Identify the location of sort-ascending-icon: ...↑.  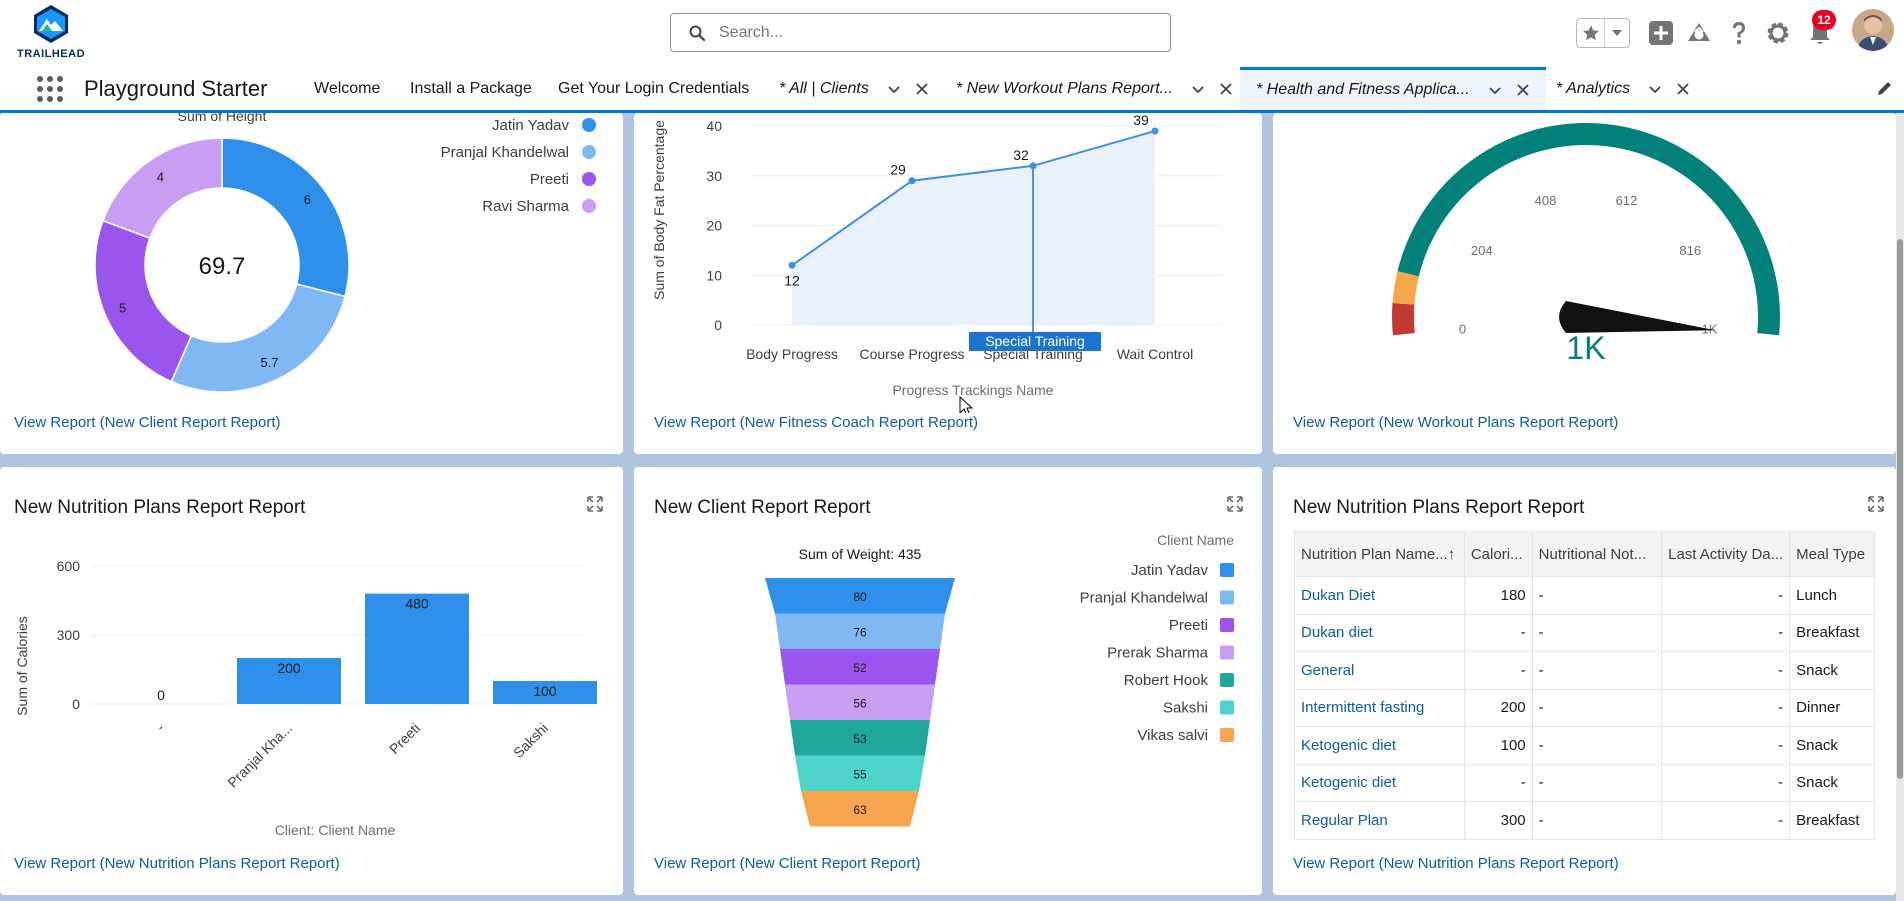
(1445, 554).